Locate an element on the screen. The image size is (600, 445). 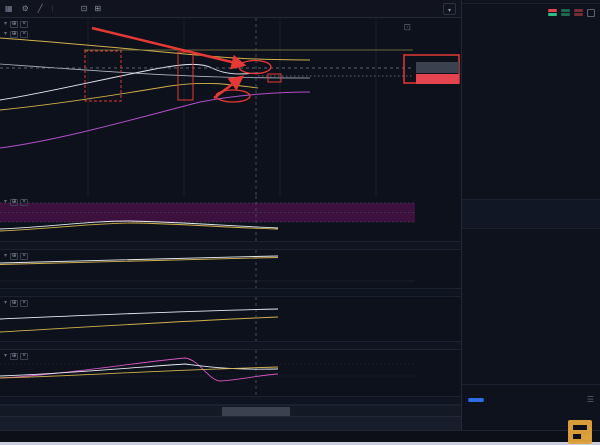
window-mode-button is located at coordinates (449, 8).